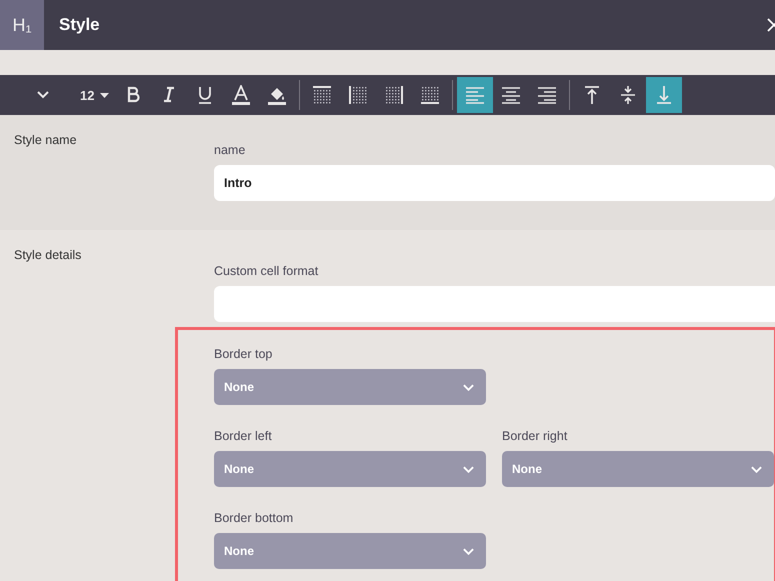 This screenshot has height=581, width=775. Describe the element at coordinates (475, 95) in the screenshot. I see `align-left-icon` at that location.